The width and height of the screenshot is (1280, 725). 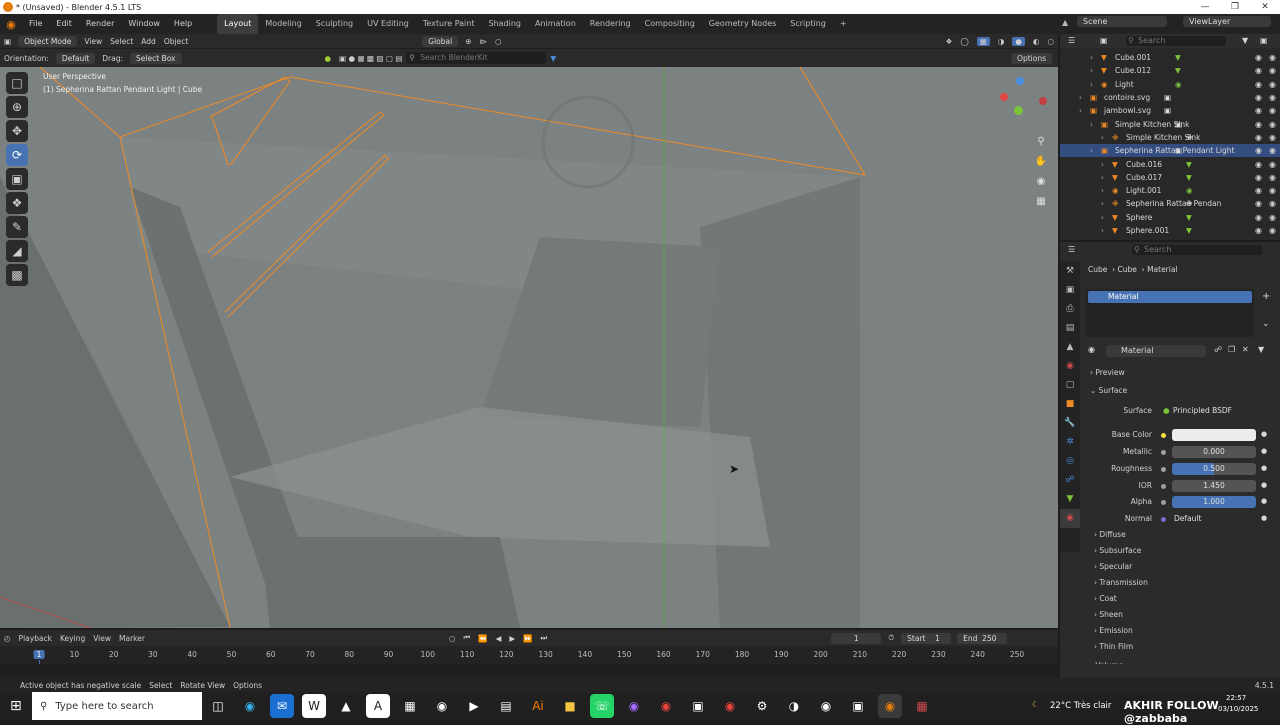 I want to click on orientation-selector: Default, so click(x=75, y=58).